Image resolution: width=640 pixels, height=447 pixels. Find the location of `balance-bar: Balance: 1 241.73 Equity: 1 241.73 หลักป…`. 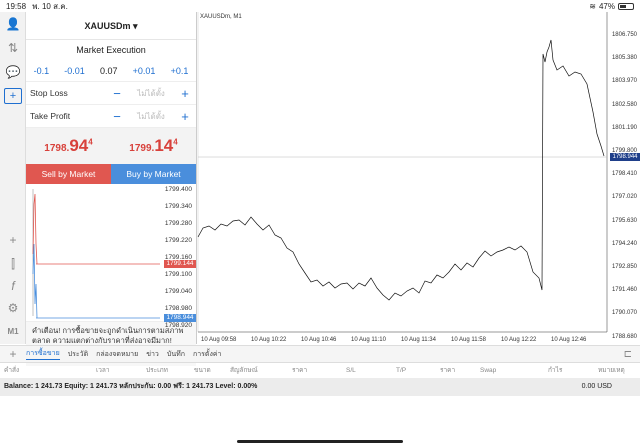

balance-bar: Balance: 1 241.73 Equity: 1 241.73 หลักป… is located at coordinates (320, 387).